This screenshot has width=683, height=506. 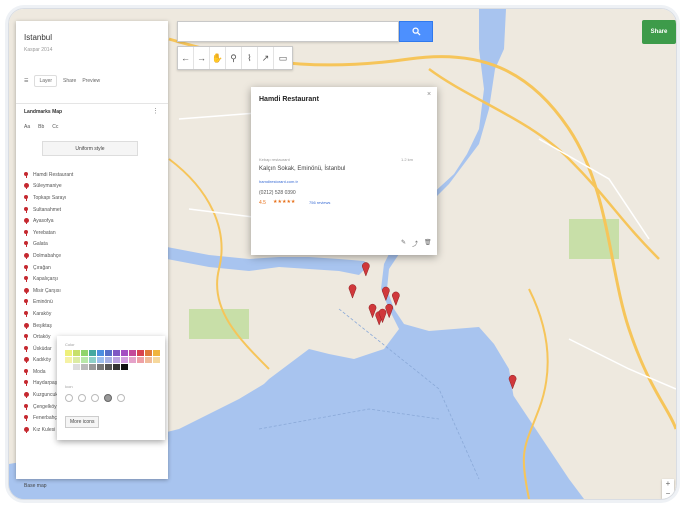 What do you see at coordinates (27, 127) in the screenshot?
I see `layer-tab: Aa` at bounding box center [27, 127].